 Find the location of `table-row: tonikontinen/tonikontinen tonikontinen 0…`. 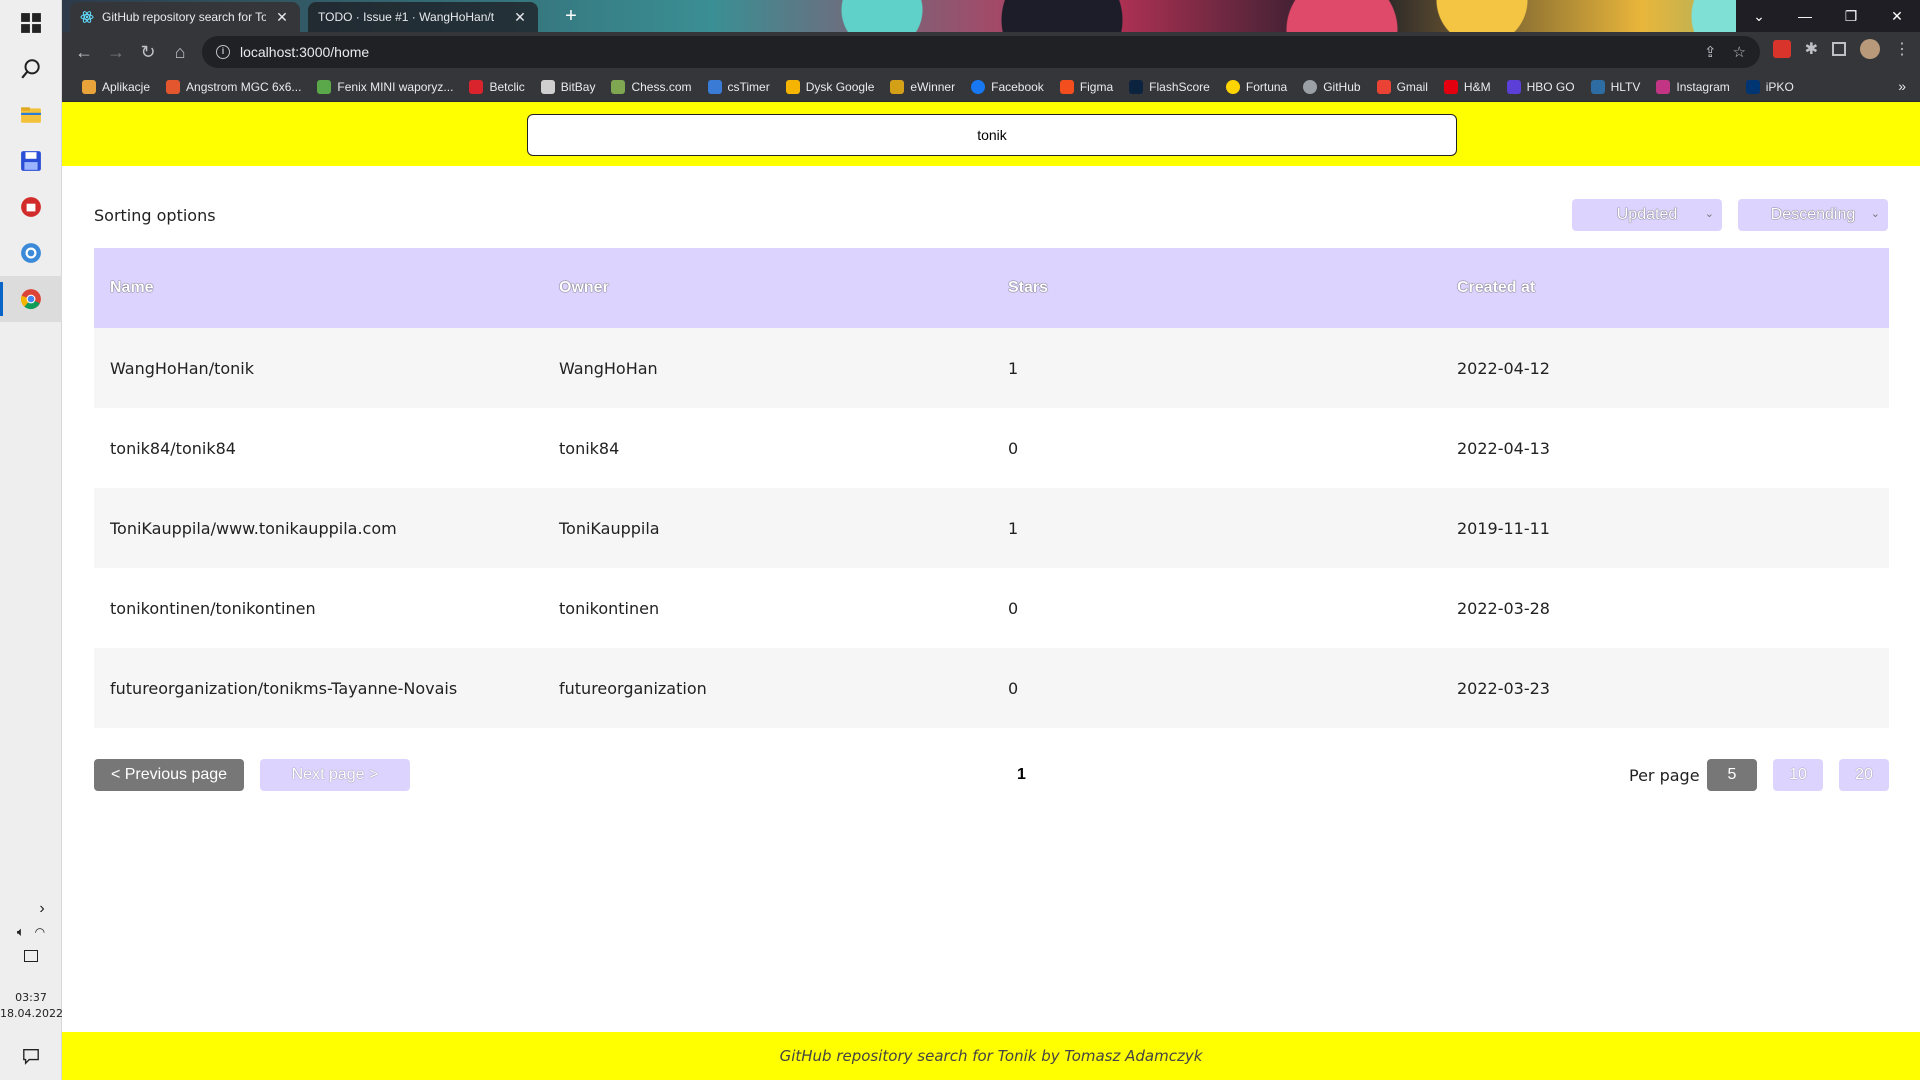

table-row: tonikontinen/tonikontinen tonikontinen 0… is located at coordinates (991, 608).